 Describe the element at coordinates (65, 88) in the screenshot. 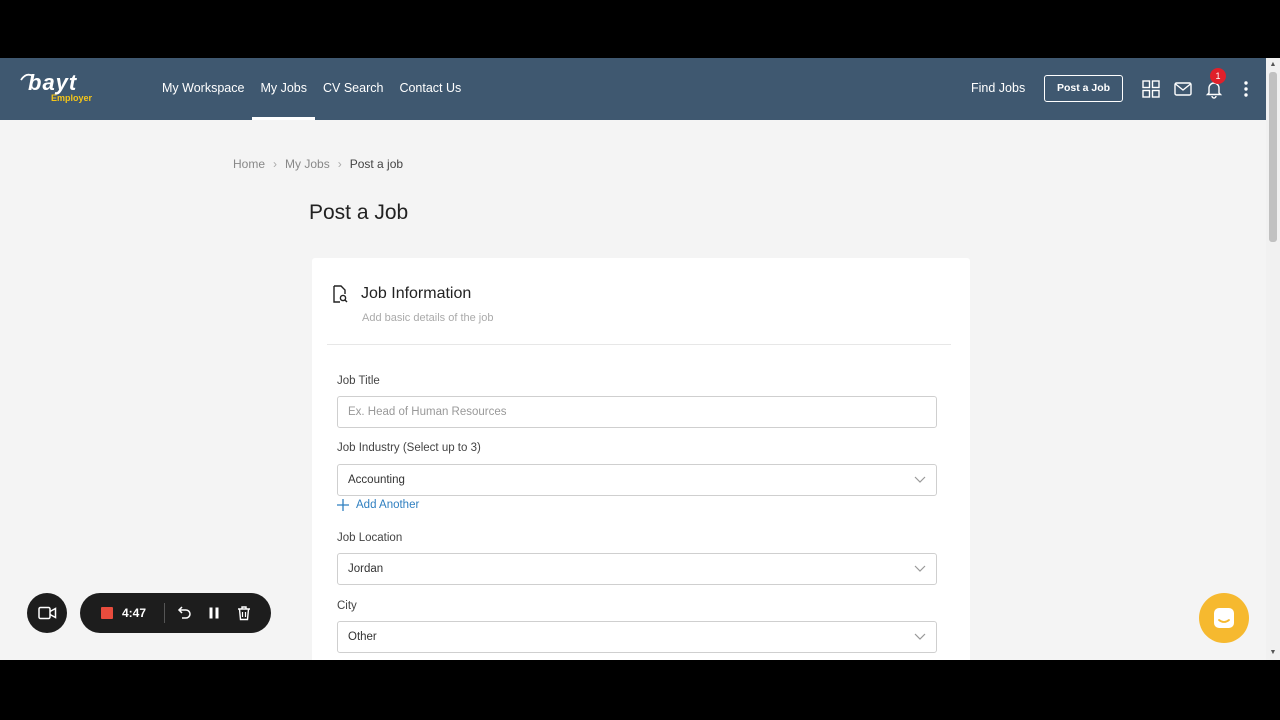

I see `bayt-employer-logo: bayt Employer` at that location.